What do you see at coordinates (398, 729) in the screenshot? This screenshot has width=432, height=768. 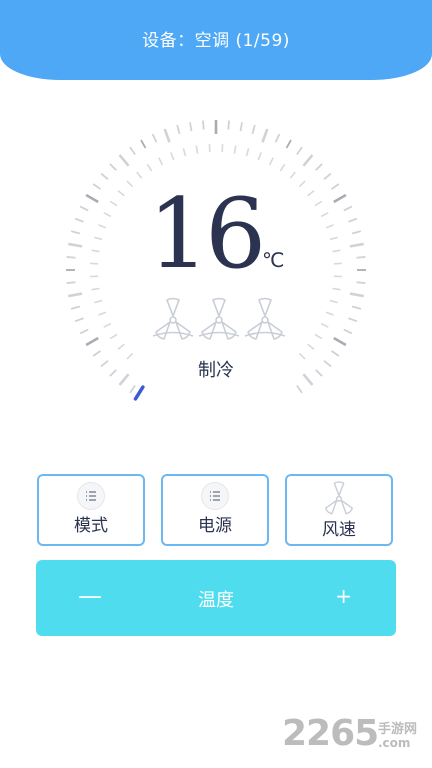 I see `watermark-site-name: 手游网` at bounding box center [398, 729].